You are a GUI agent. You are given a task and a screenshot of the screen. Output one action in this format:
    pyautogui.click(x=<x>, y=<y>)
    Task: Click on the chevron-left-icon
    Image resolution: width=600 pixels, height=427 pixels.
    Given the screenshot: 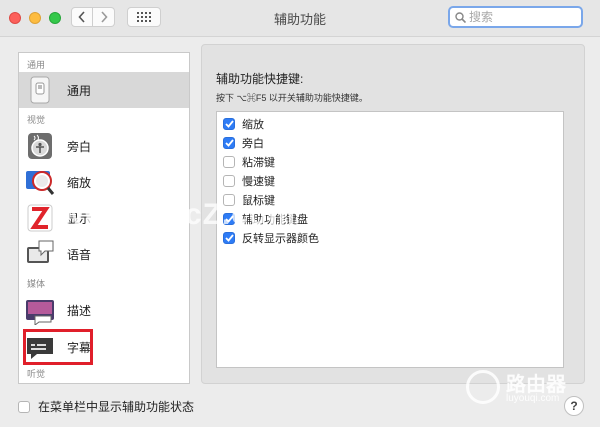 What is the action you would take?
    pyautogui.click(x=81, y=17)
    